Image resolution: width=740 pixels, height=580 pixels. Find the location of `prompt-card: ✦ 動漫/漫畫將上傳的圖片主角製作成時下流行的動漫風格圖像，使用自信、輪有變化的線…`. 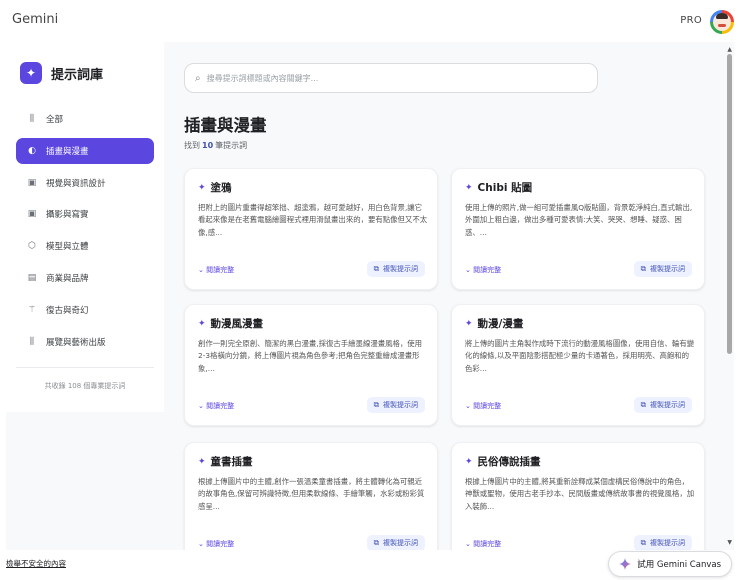

prompt-card: ✦ 動漫/漫畫將上傳的圖片主角製作成時下流行的動漫風格圖像，使用自信、輪有變化的線… is located at coordinates (578, 365).